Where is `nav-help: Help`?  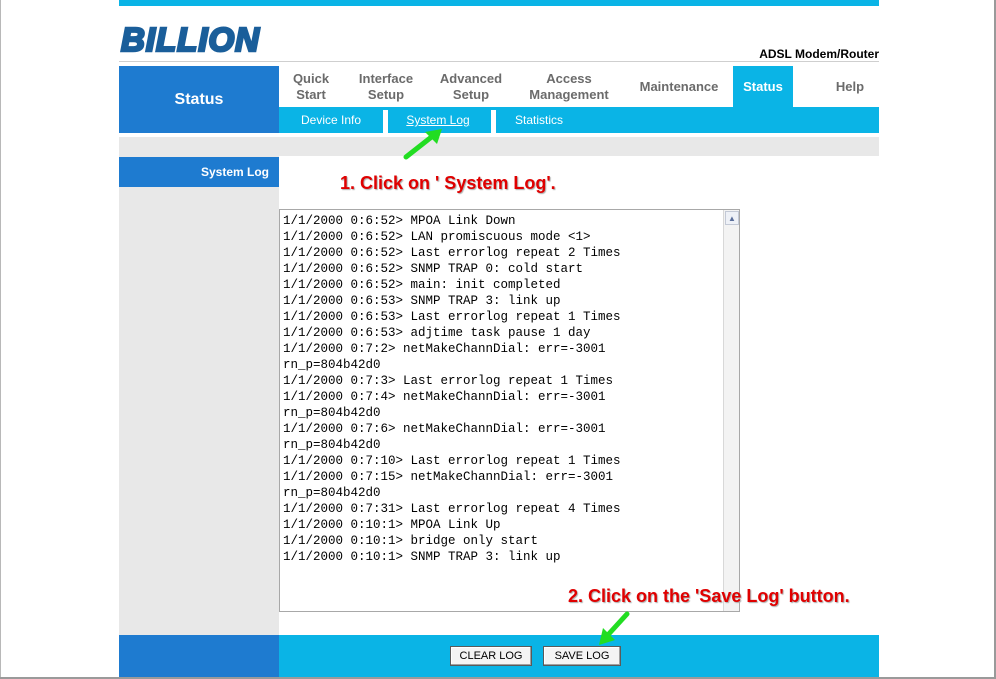 nav-help: Help is located at coordinates (836, 86).